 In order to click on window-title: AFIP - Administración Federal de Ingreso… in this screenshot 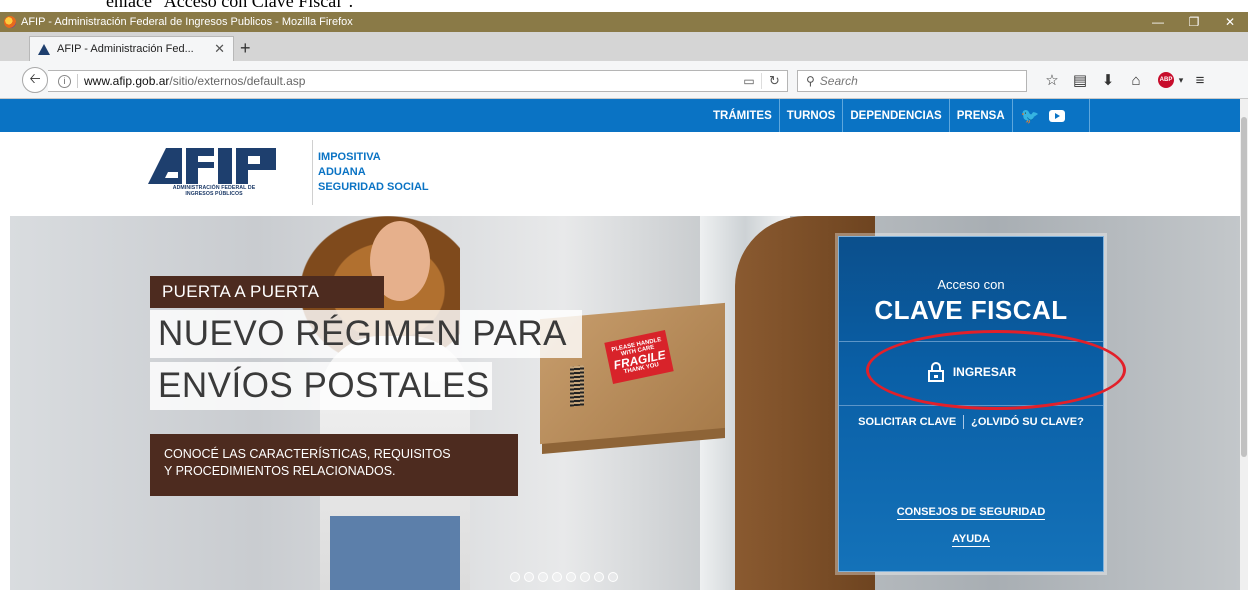, I will do `click(187, 22)`.